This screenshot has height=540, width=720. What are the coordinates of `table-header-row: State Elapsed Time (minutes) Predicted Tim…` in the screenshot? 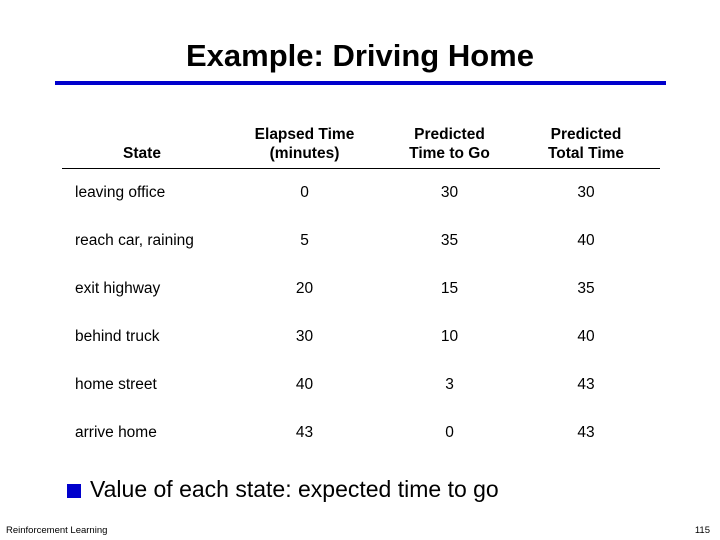 It's located at (361, 145).